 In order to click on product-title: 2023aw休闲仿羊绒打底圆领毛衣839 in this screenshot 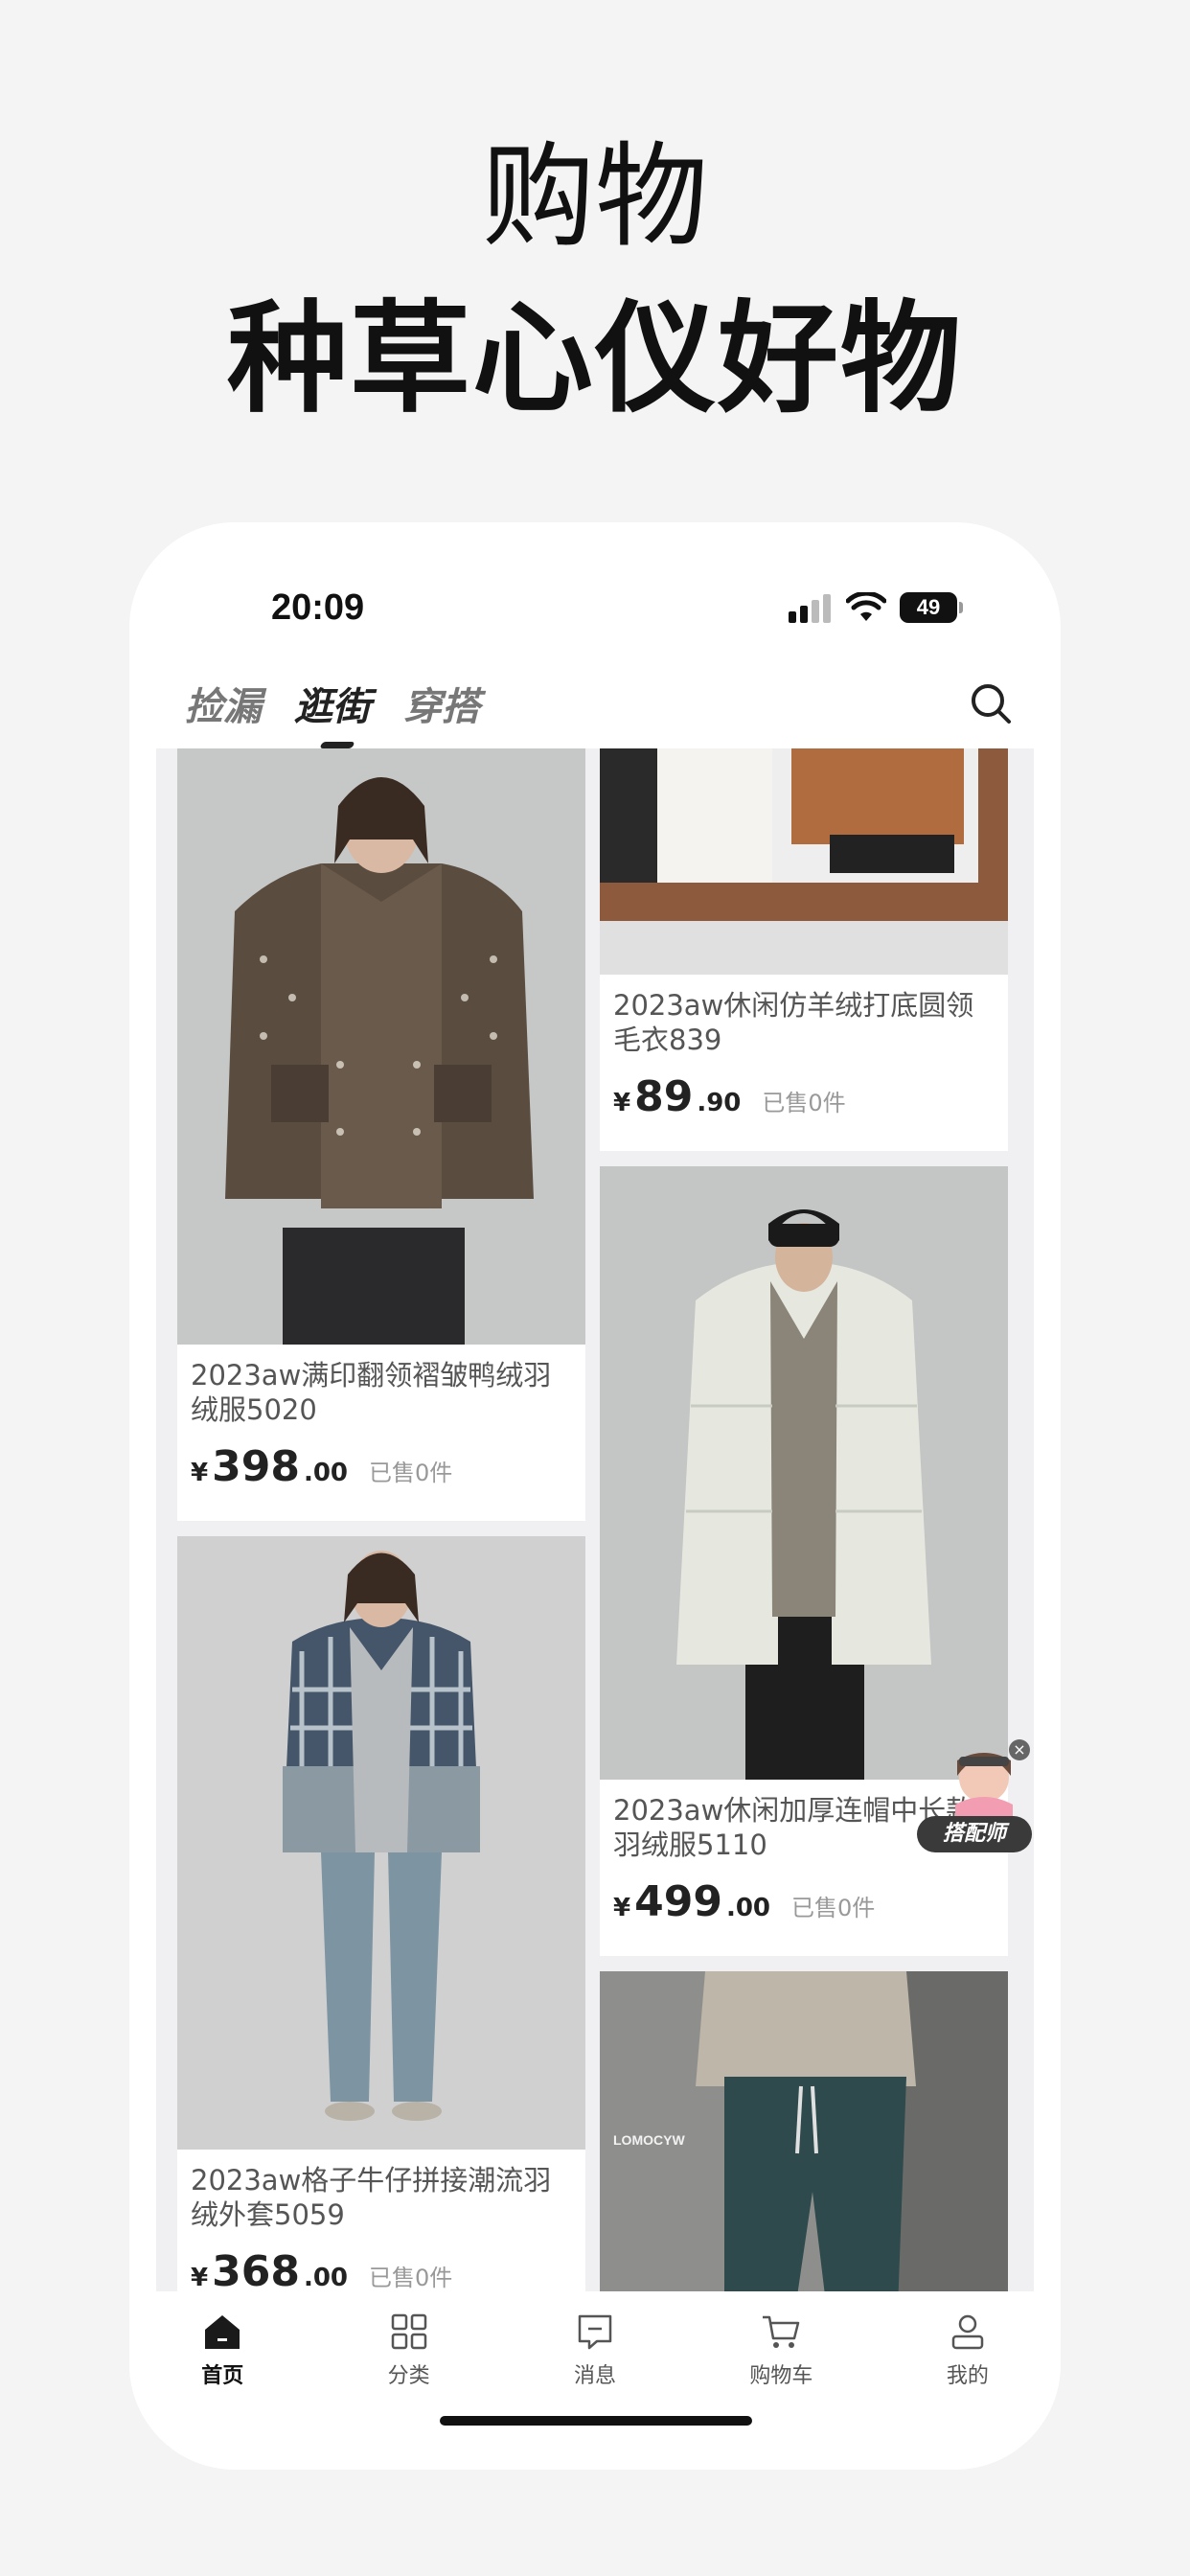, I will do `click(794, 1023)`.